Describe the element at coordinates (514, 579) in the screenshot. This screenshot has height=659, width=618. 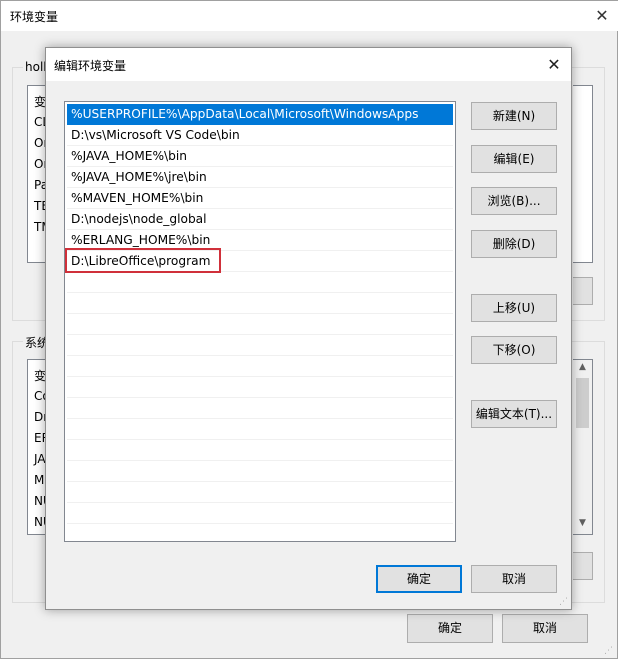
I see `cancel-button: 取消` at that location.